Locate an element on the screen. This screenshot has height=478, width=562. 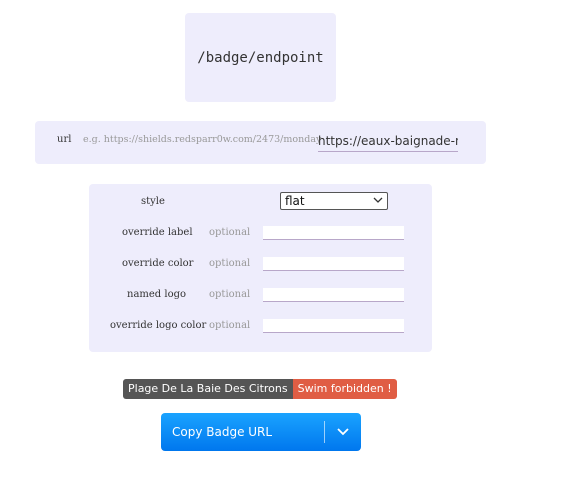
style-label: style is located at coordinates (153, 201).